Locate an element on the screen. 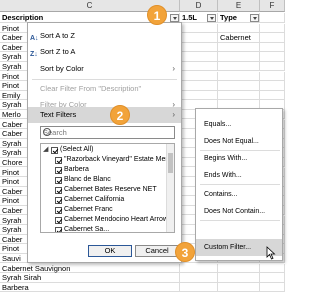 Image resolution: width=320 pixels, height=300 pixels. list-item: Cabernet Mendocino Heart Arrow is located at coordinates (104, 220).